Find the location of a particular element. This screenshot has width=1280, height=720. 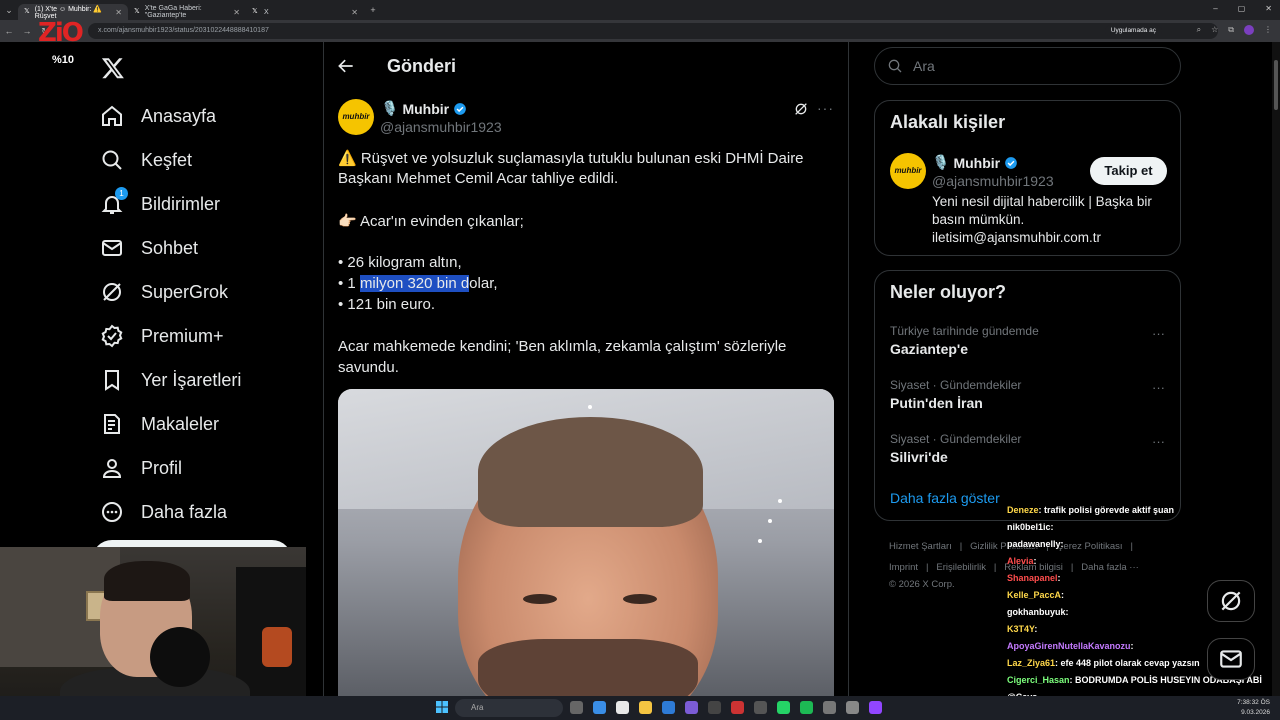

trend-name: Putin'den İran is located at coordinates (936, 403).